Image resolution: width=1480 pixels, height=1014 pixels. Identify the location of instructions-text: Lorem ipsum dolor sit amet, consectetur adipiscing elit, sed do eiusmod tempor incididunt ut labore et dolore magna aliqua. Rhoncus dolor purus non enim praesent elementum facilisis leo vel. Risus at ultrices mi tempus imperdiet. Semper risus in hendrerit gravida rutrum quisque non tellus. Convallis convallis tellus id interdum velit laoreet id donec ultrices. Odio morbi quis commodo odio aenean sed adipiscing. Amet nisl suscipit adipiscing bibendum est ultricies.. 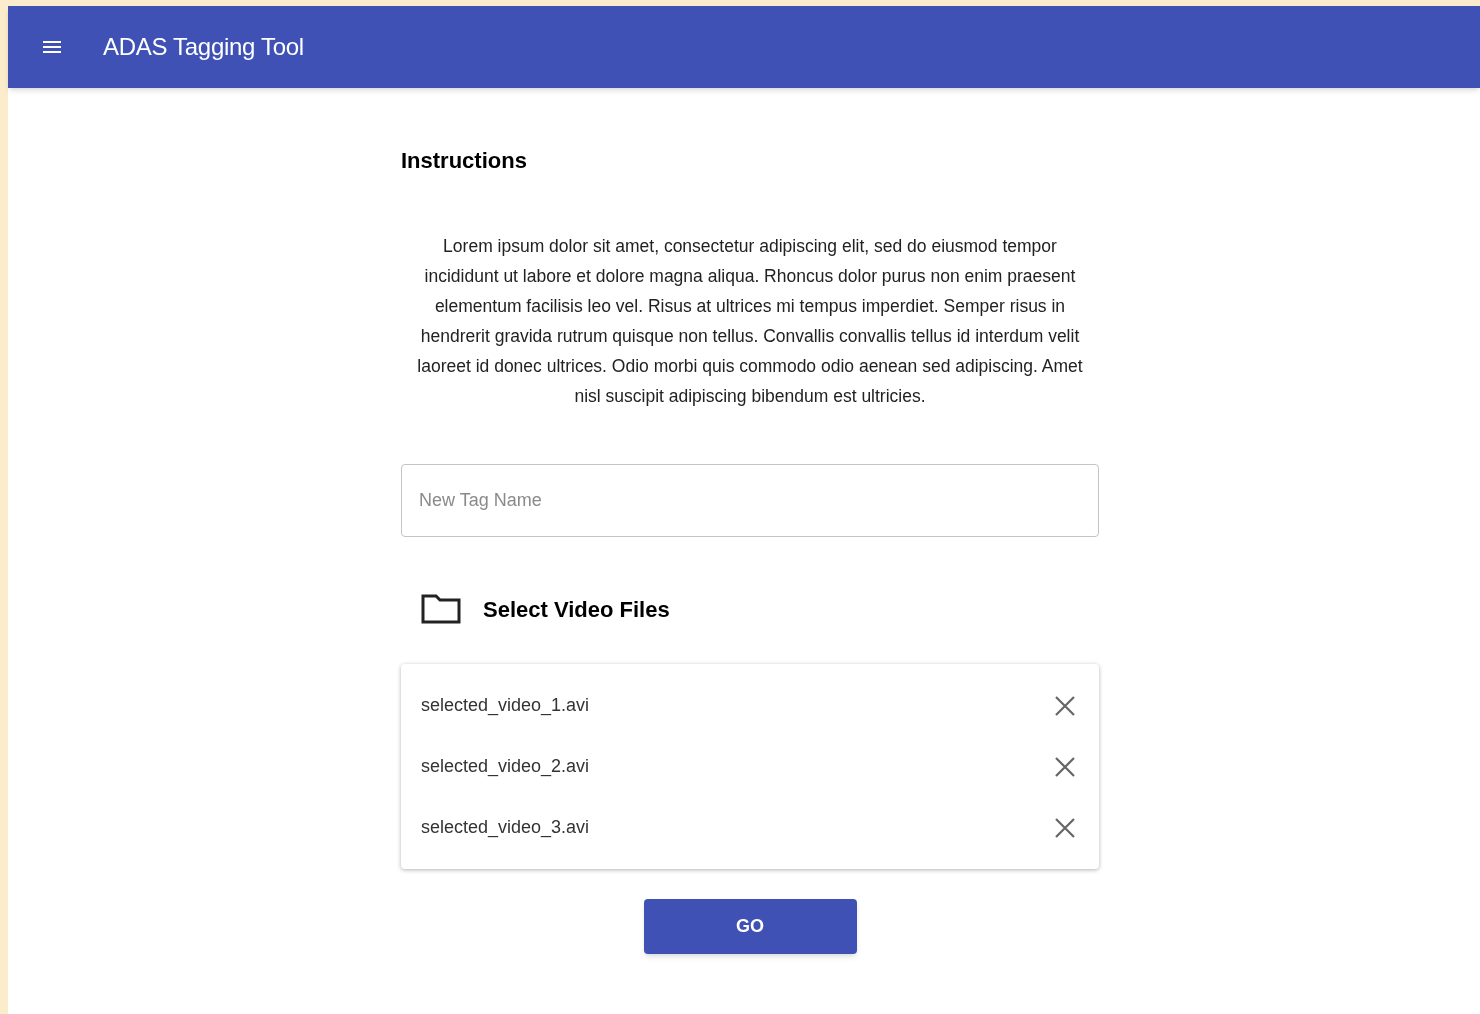
(750, 321).